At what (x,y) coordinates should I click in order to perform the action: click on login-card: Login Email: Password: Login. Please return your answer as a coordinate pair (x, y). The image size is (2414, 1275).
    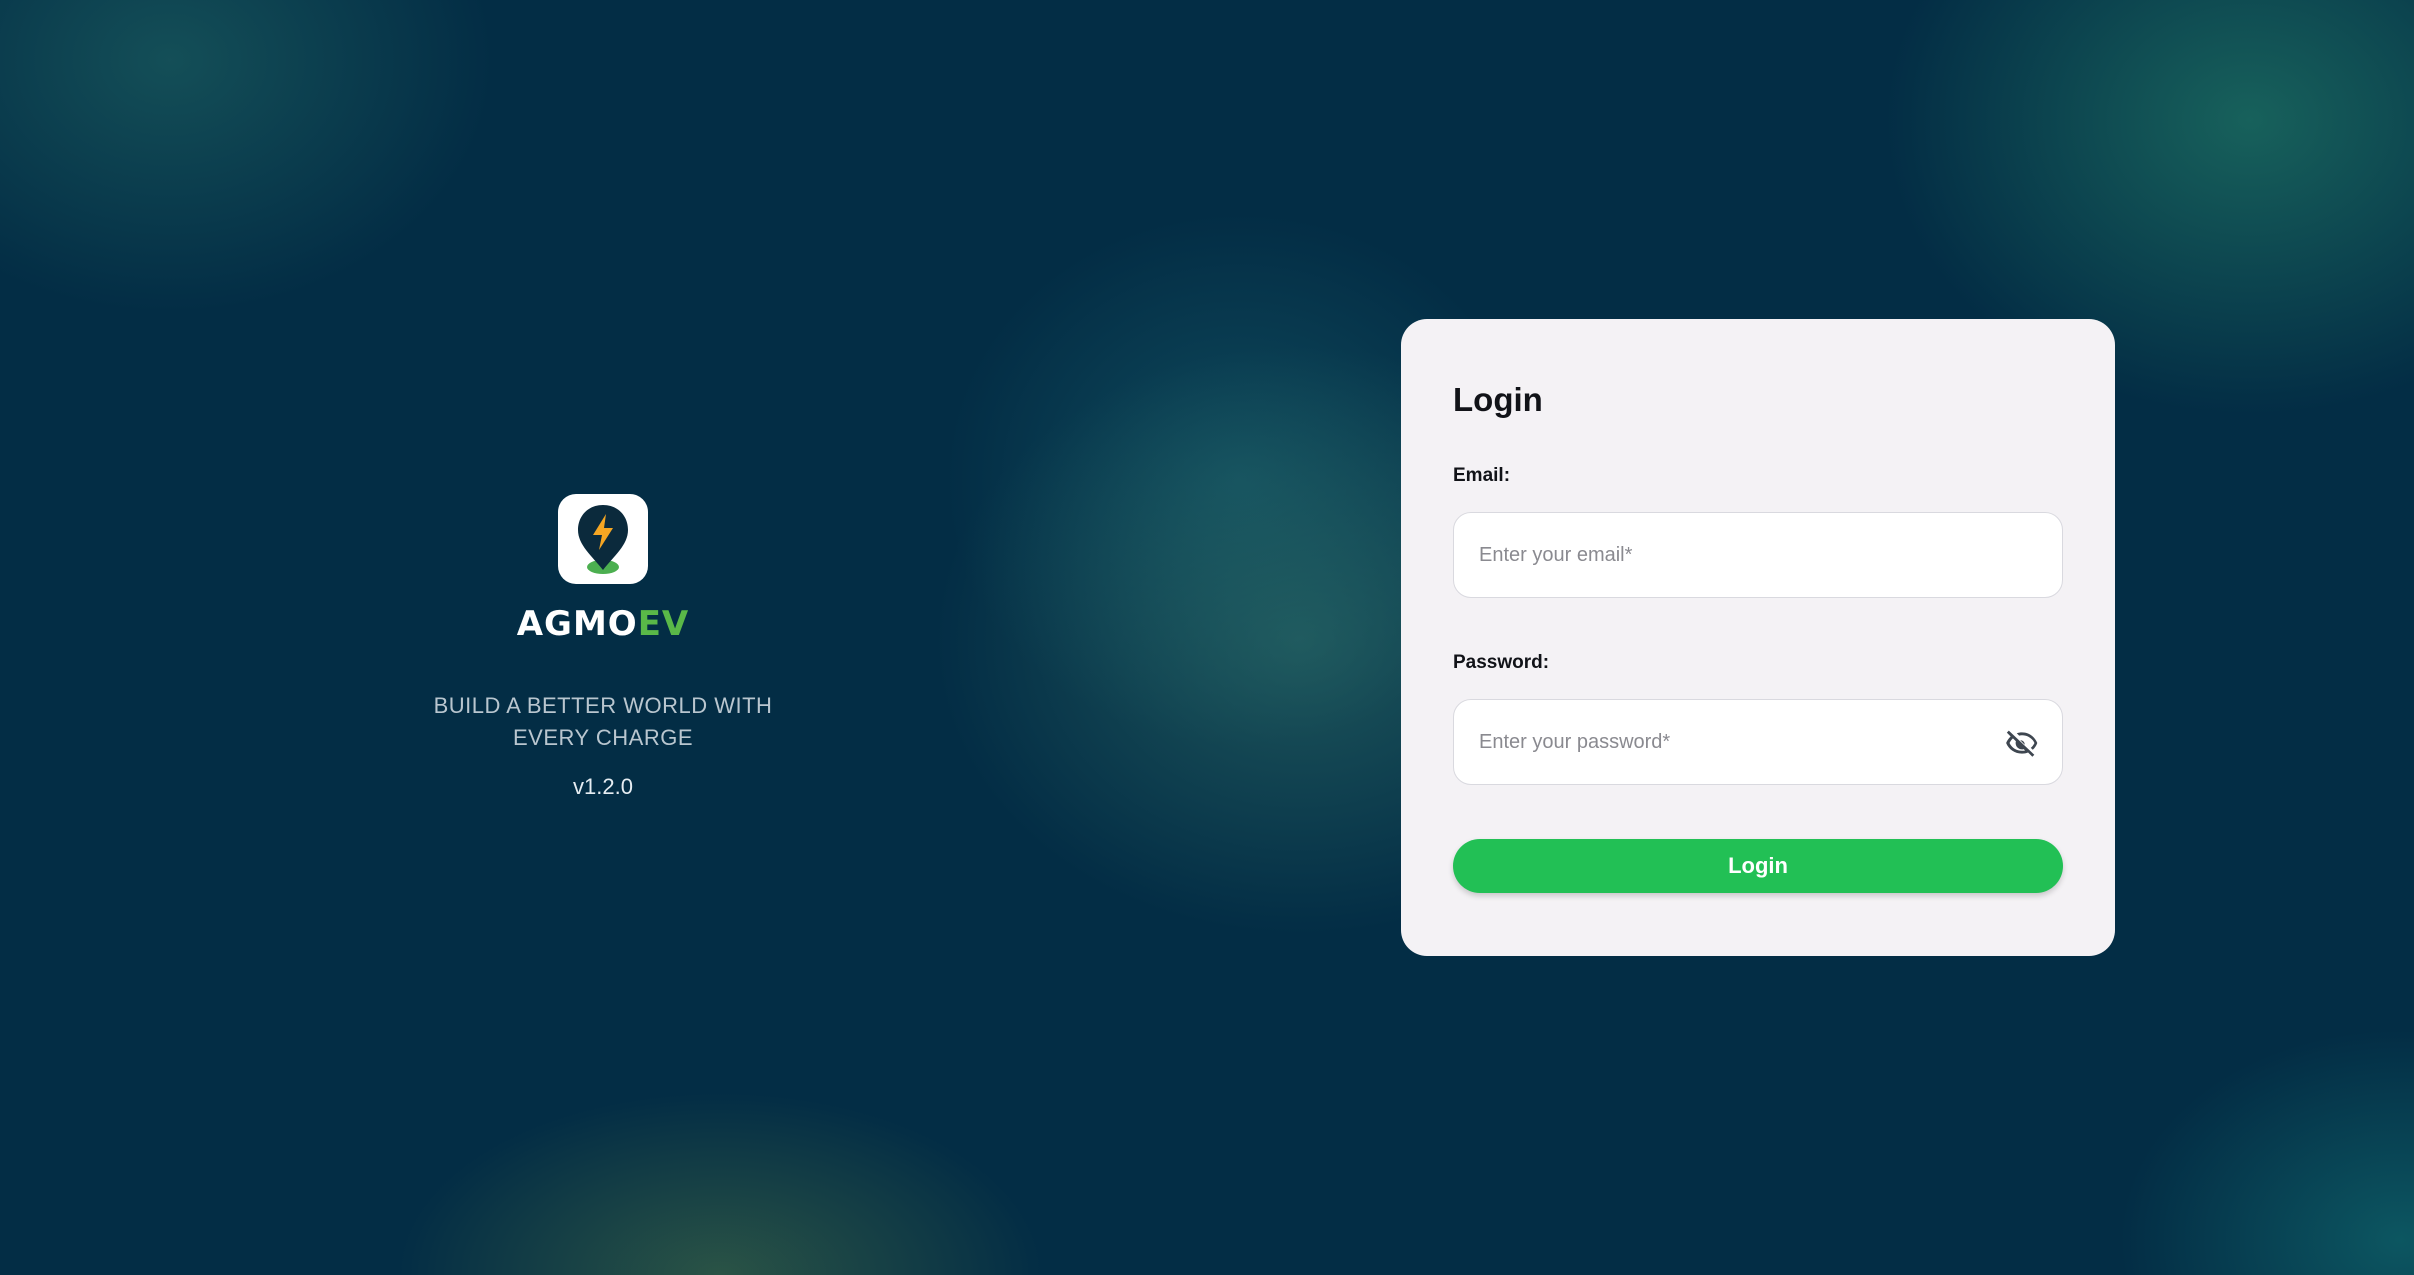
    Looking at the image, I should click on (1758, 637).